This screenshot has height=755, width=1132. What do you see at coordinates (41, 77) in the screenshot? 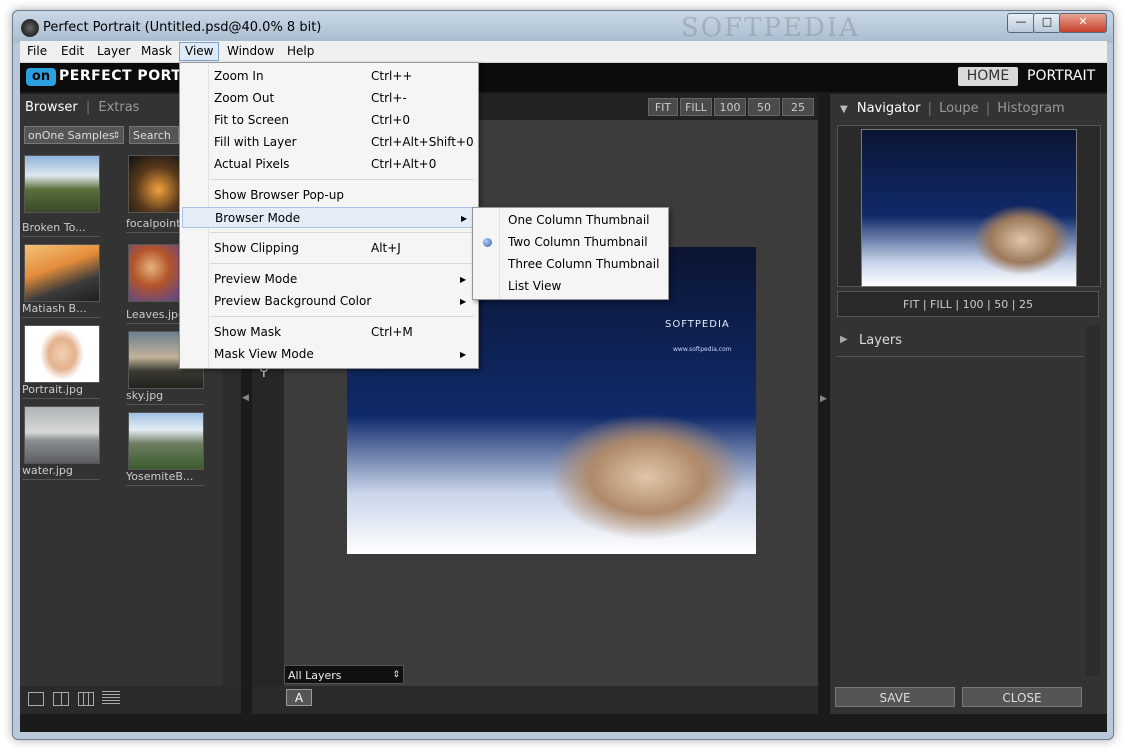
I see `onone-logo-icon: on` at bounding box center [41, 77].